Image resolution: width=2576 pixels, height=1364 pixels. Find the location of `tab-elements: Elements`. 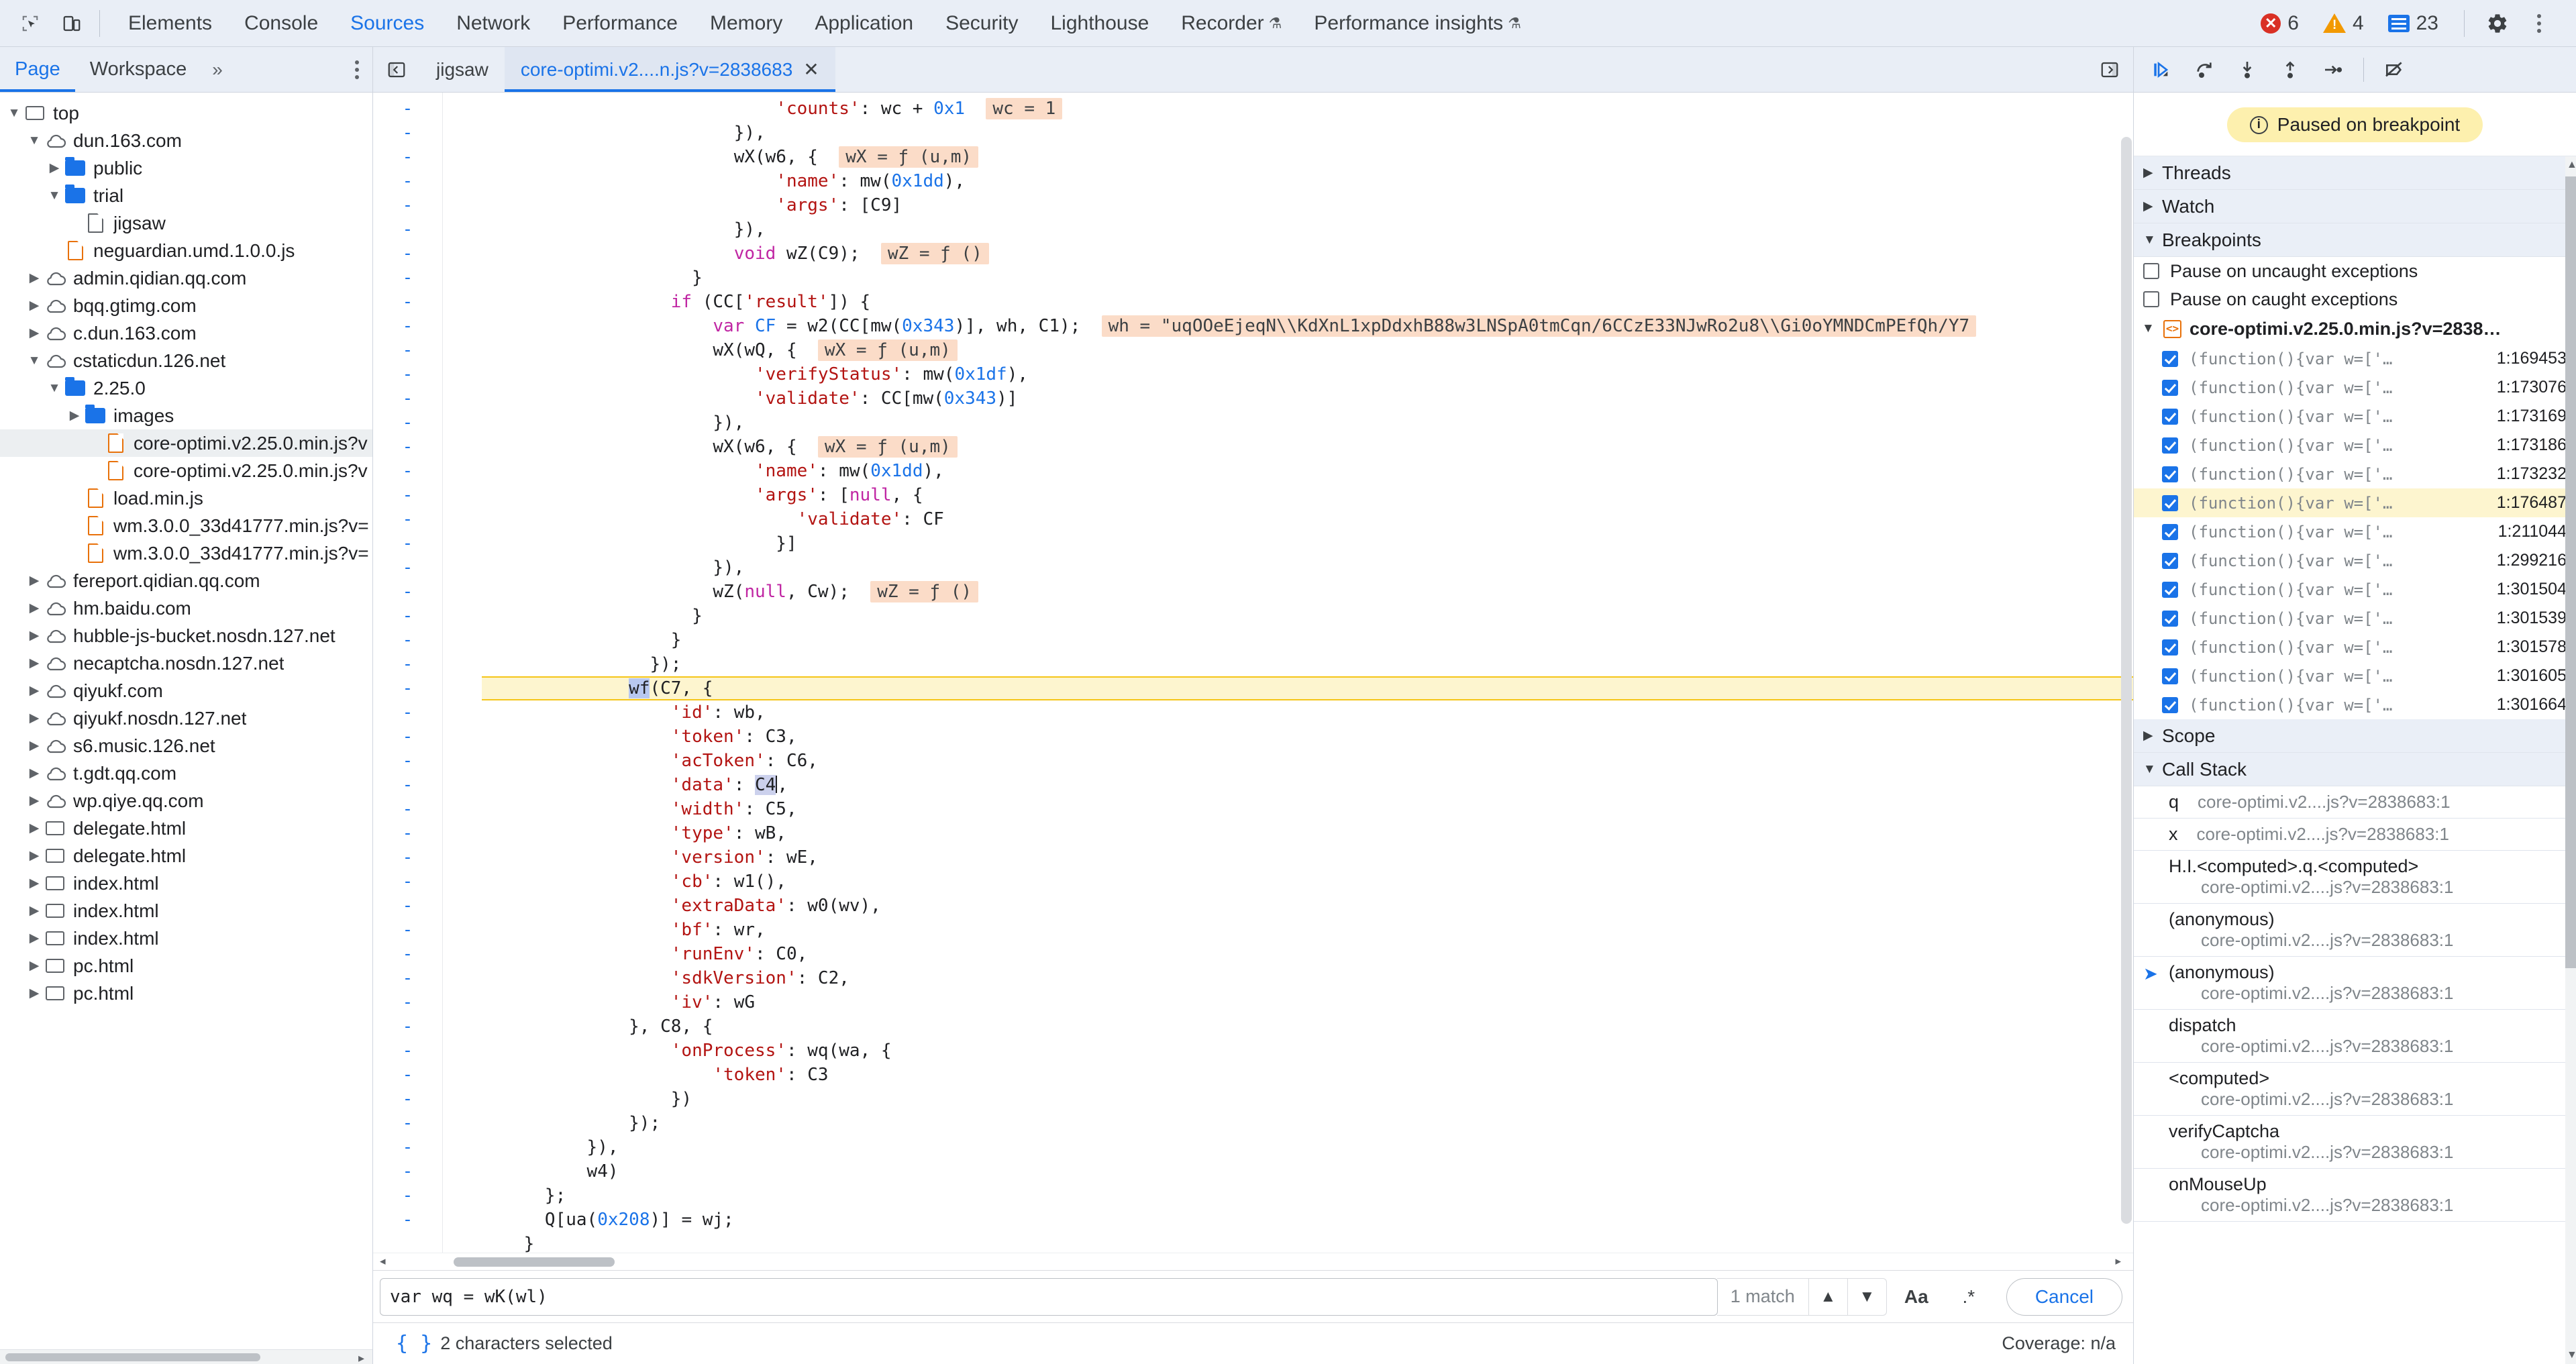

tab-elements: Elements is located at coordinates (170, 23).